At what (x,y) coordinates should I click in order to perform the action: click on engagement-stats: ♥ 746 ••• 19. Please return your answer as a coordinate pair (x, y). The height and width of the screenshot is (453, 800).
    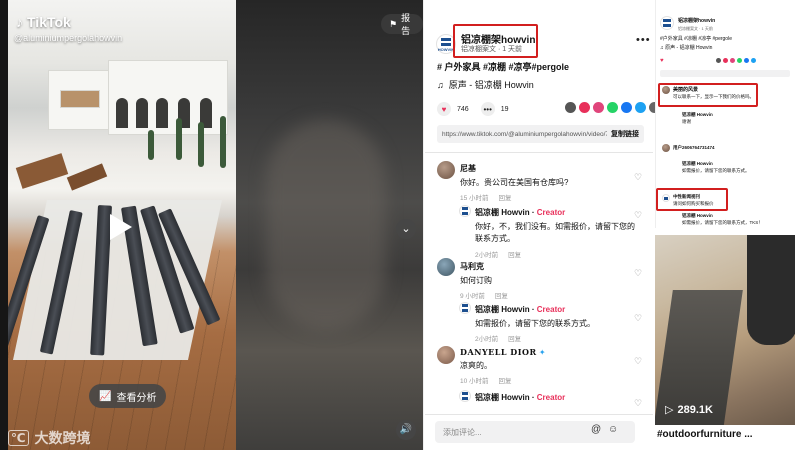
    Looking at the image, I should click on (472, 109).